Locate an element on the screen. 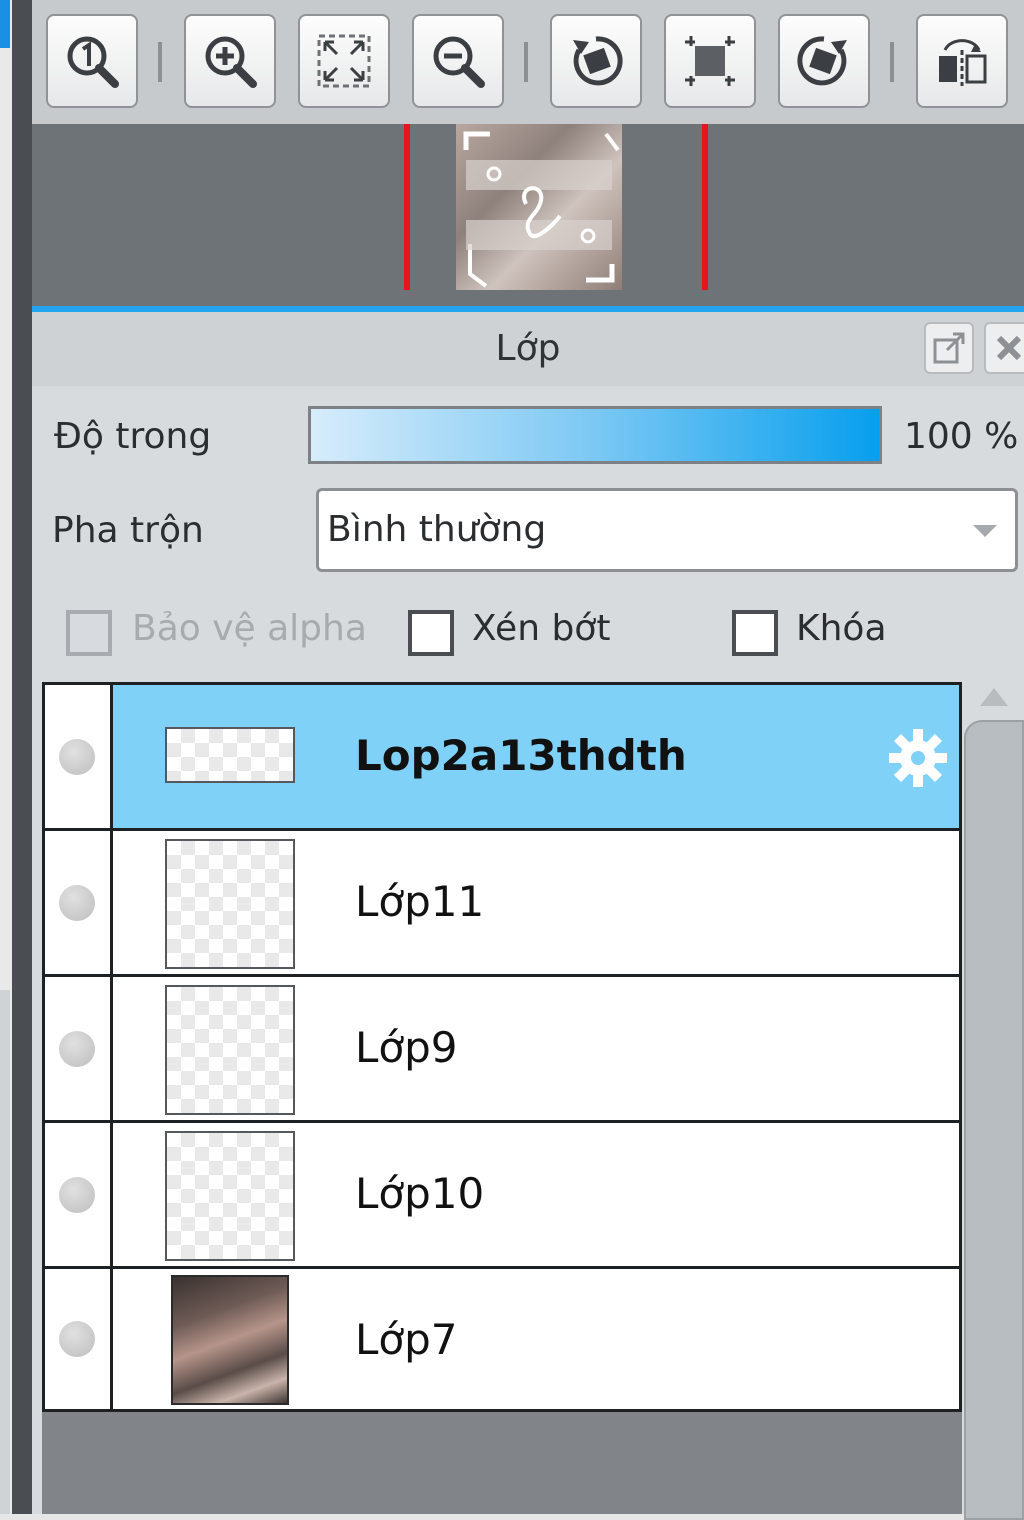 The height and width of the screenshot is (1520, 1024). lock-checkbox is located at coordinates (755, 633).